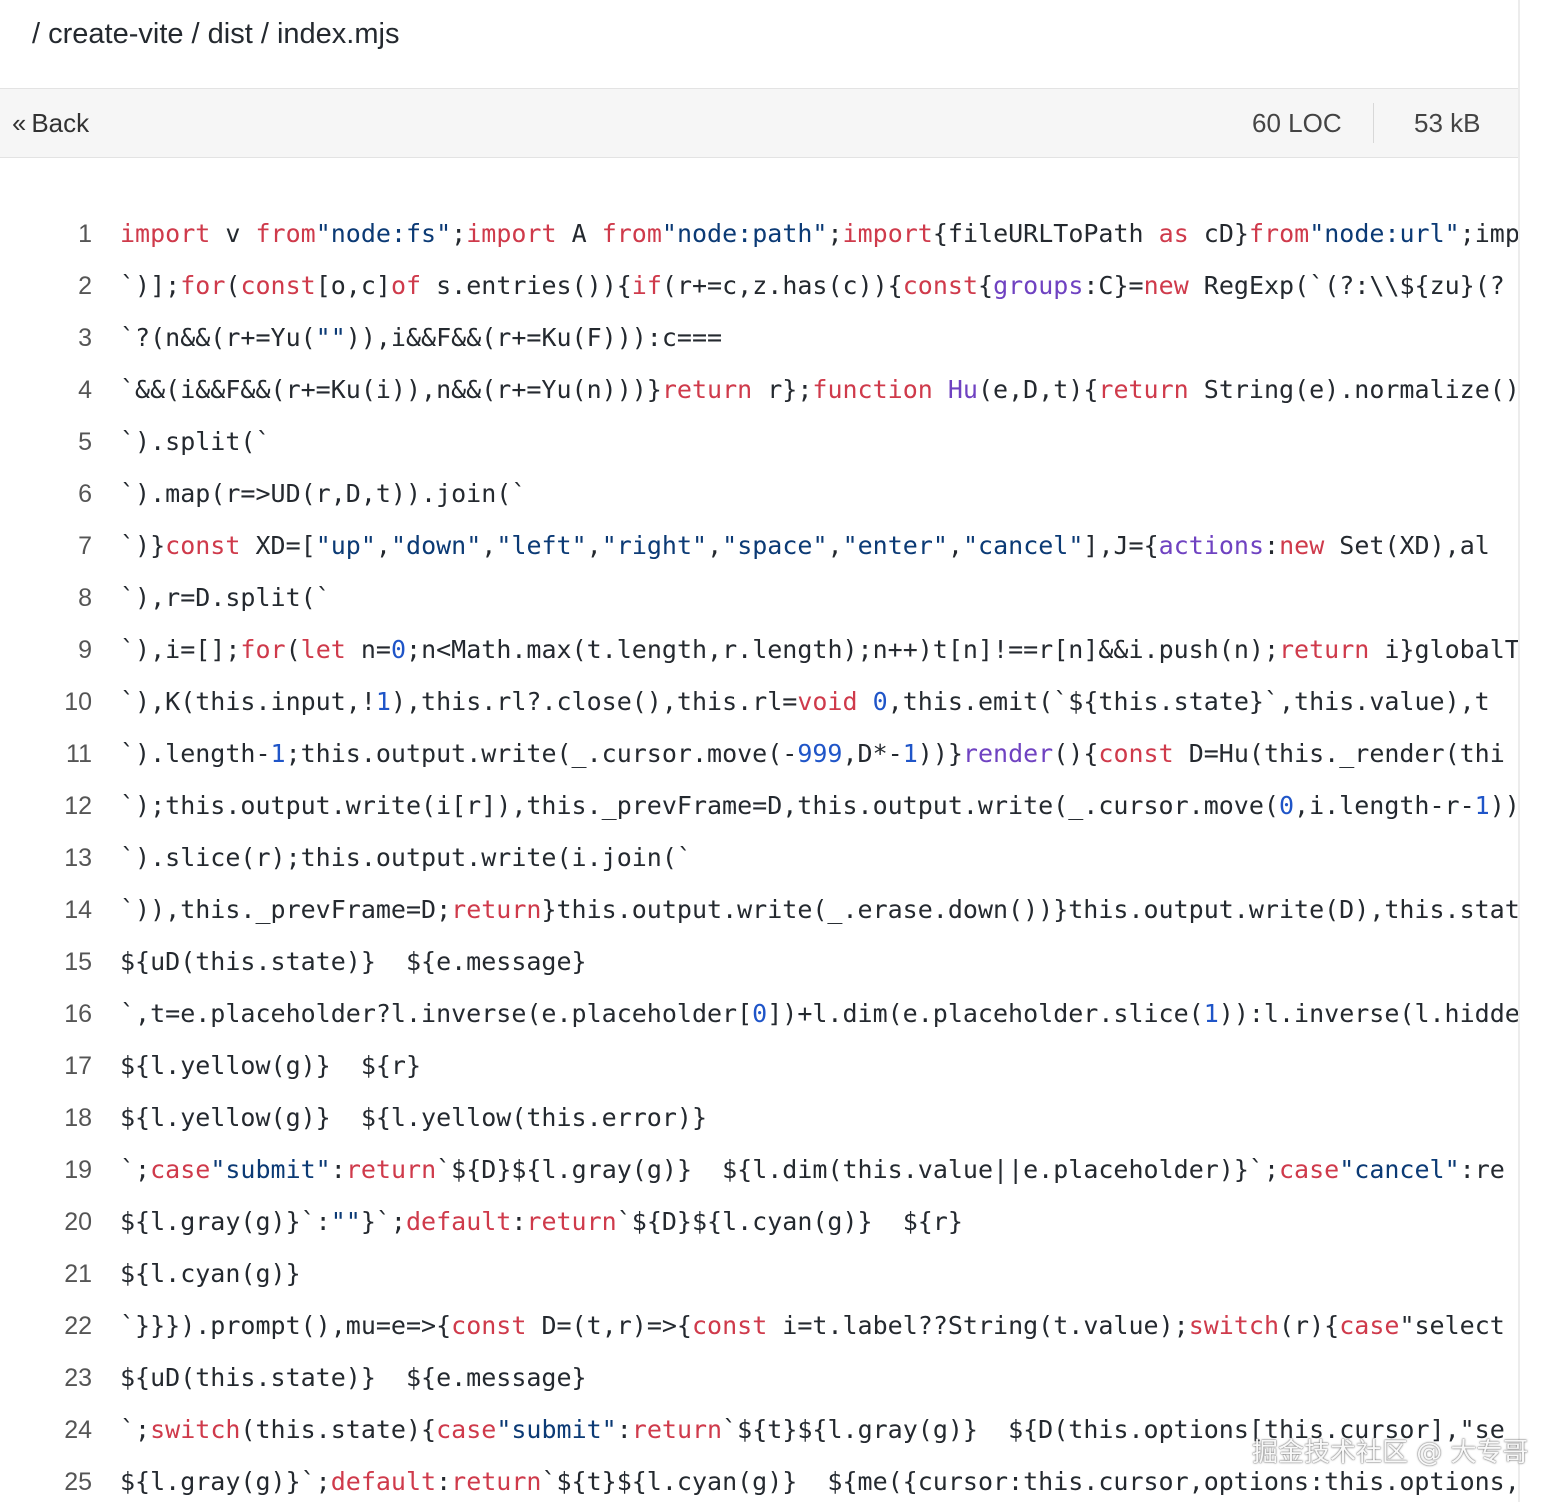 The height and width of the screenshot is (1502, 1550). I want to click on line-number: 17, so click(78, 1066).